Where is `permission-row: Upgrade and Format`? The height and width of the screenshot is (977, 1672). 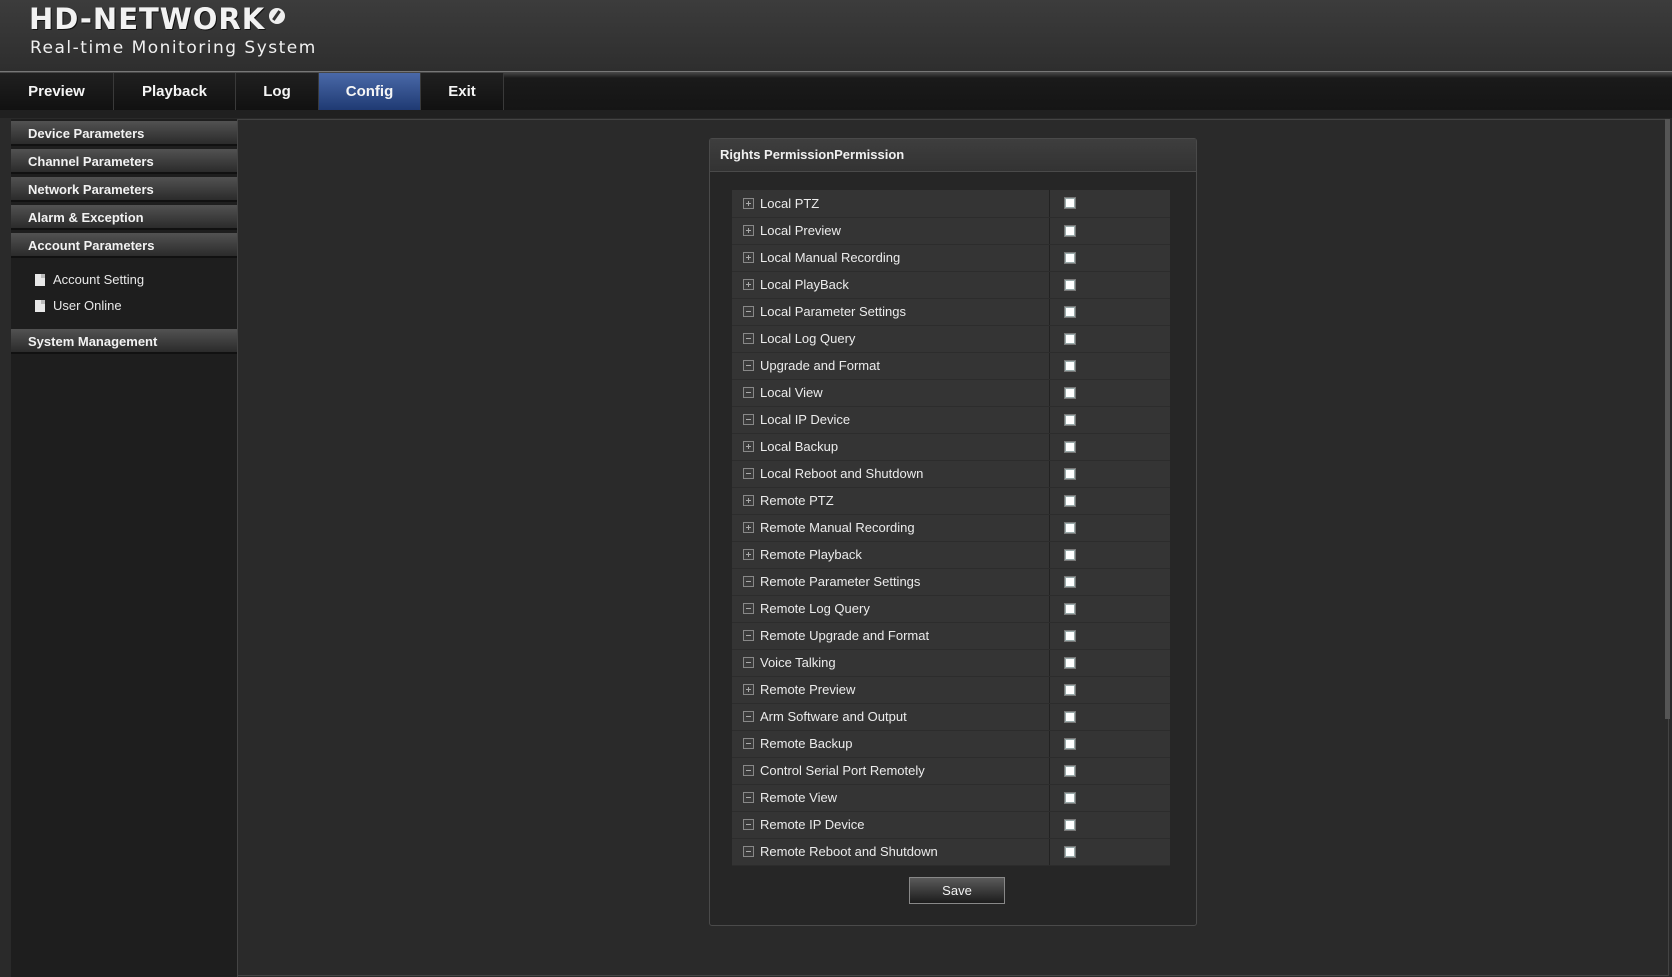
permission-row: Upgrade and Format is located at coordinates (951, 366).